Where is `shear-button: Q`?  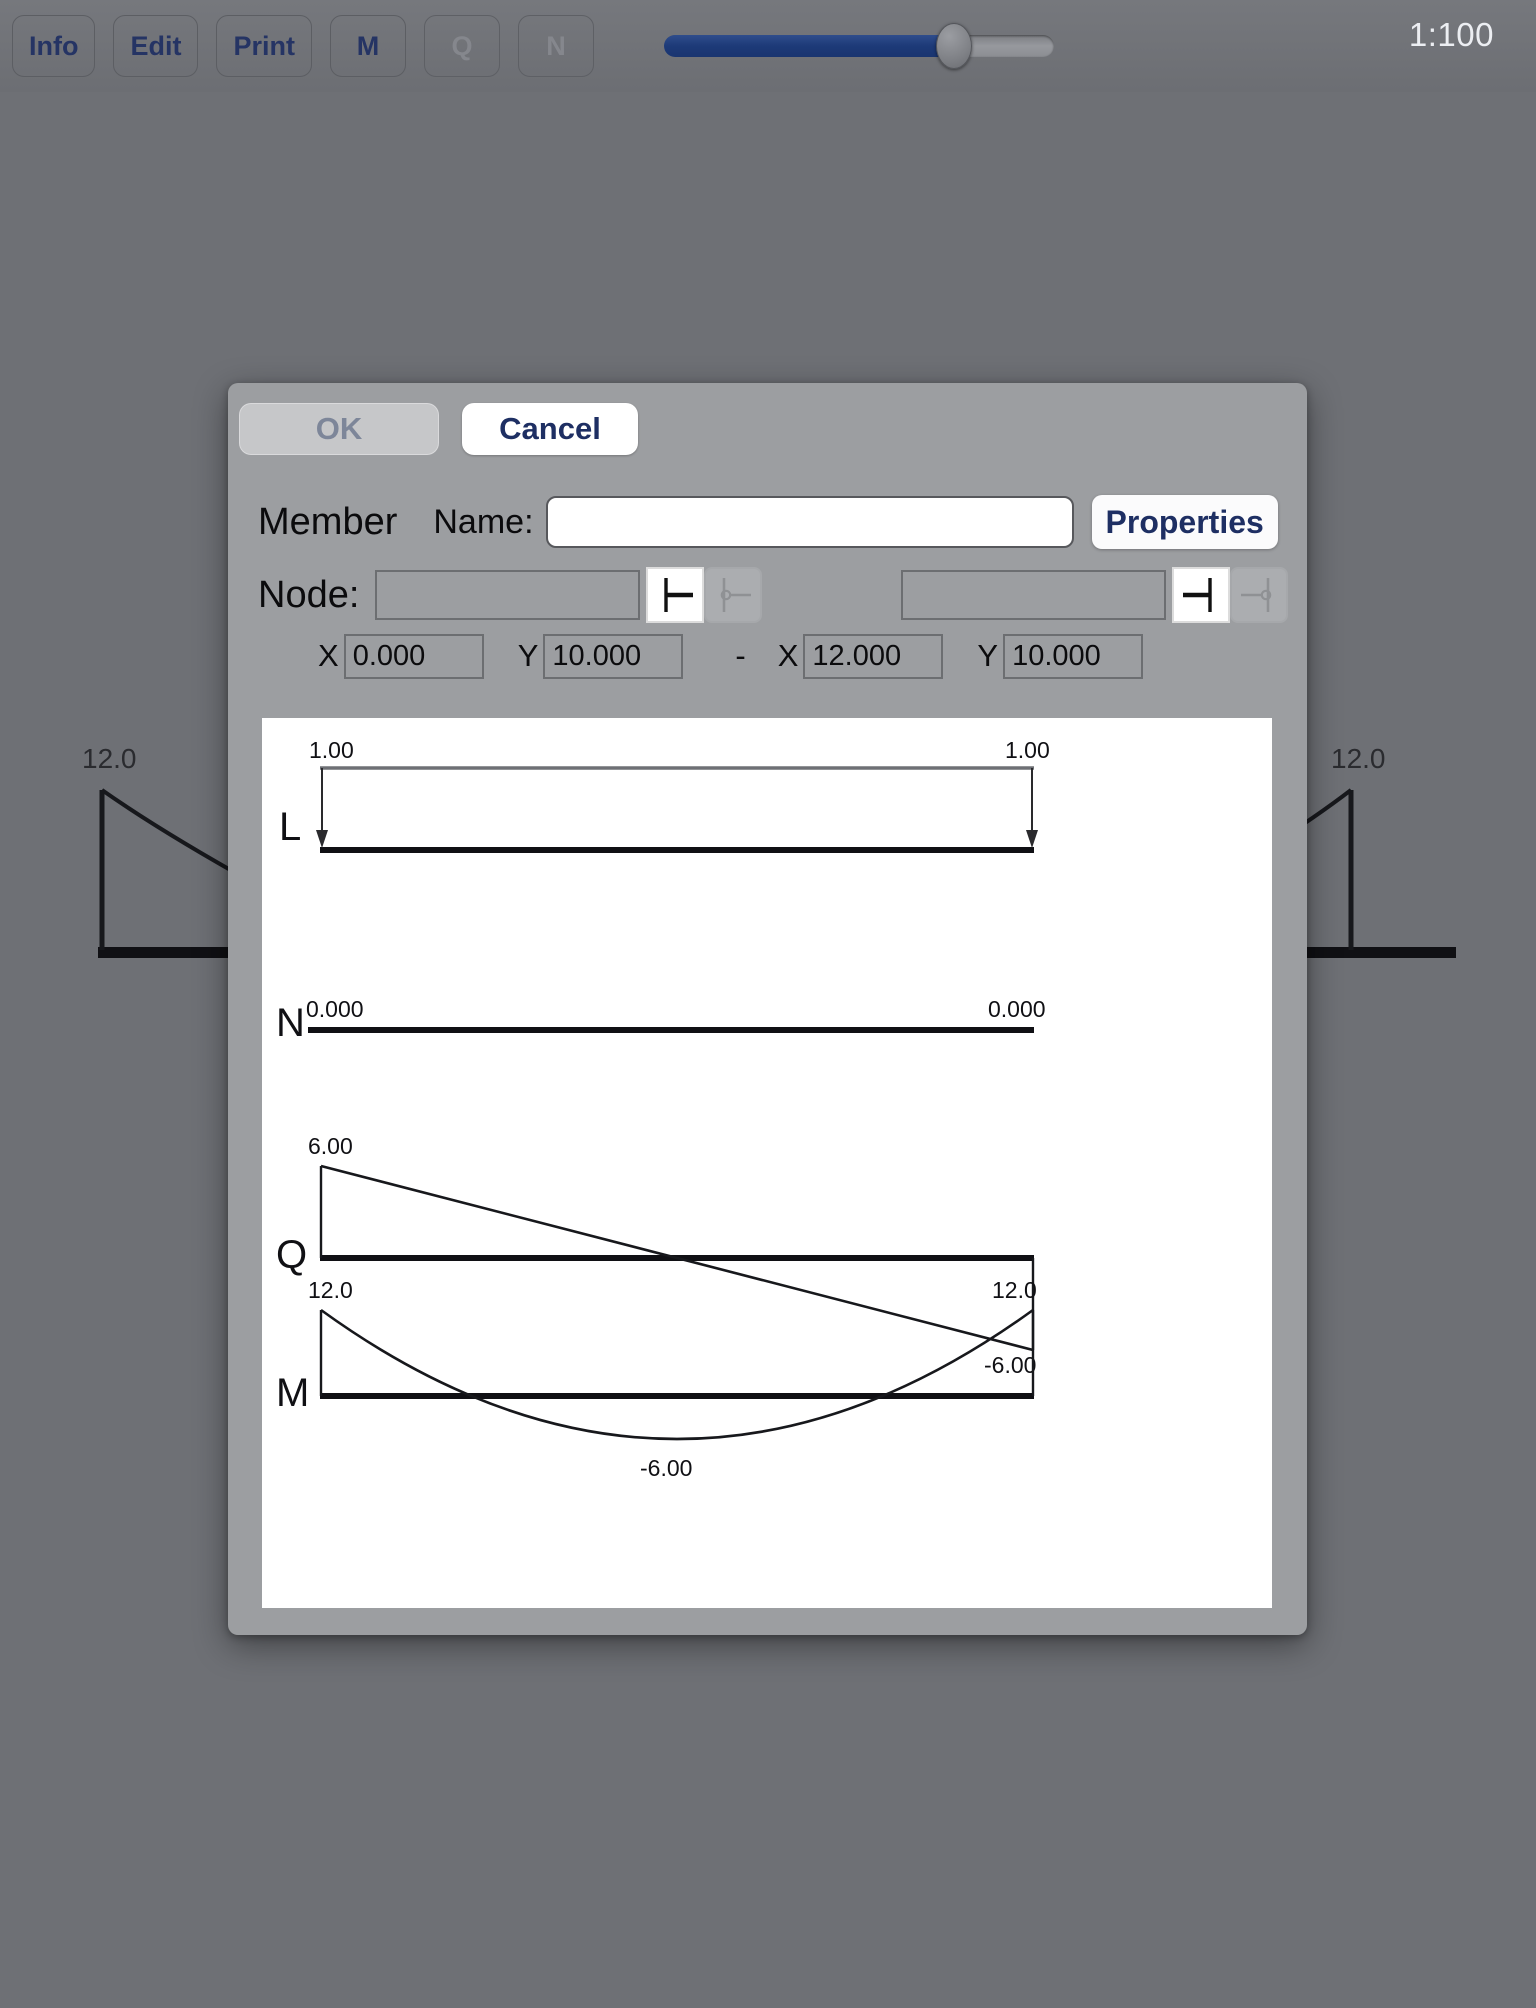
shear-button: Q is located at coordinates (462, 46).